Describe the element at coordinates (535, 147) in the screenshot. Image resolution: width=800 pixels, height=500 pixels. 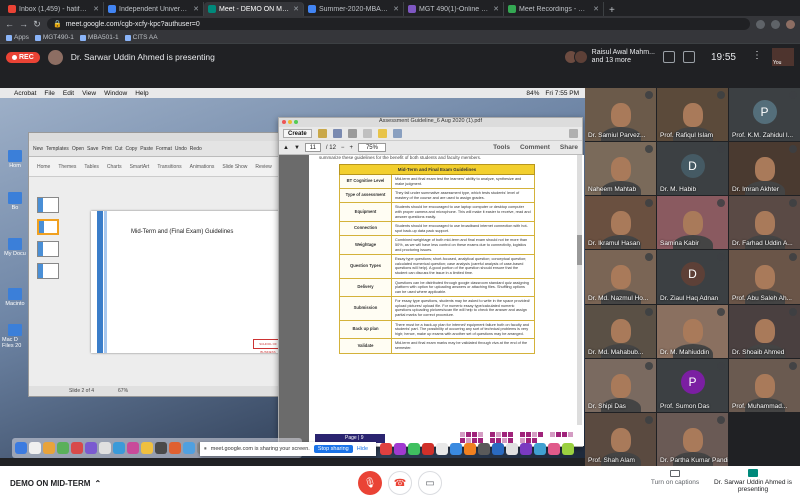
I see `pdf-panel-button: Comment` at that location.